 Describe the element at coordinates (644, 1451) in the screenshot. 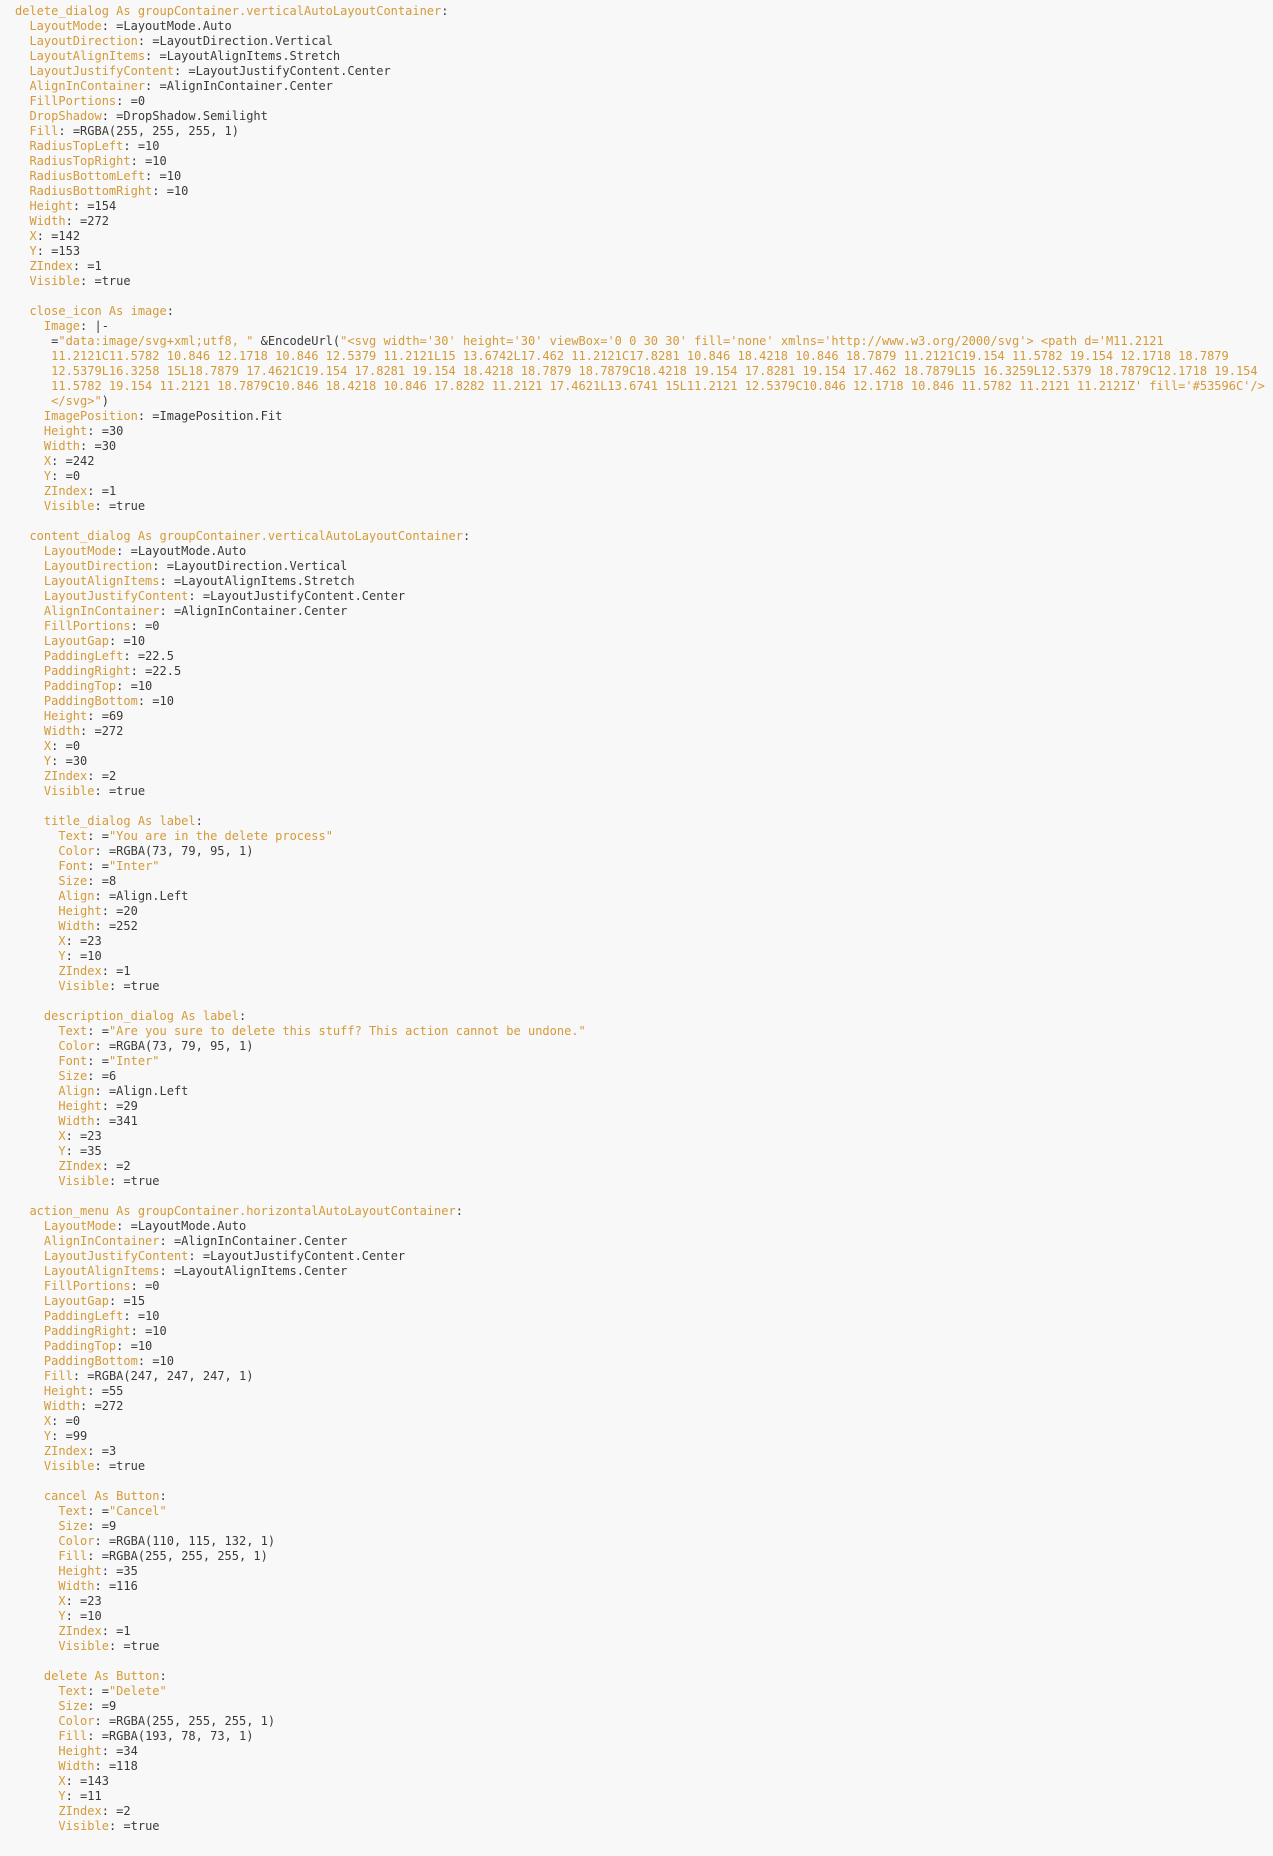

I see `code-line: ZIndex: =3` at that location.